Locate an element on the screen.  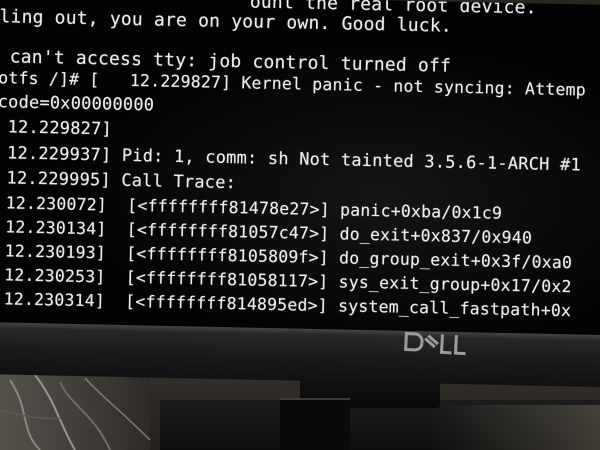
dell-logo is located at coordinates (435, 343).